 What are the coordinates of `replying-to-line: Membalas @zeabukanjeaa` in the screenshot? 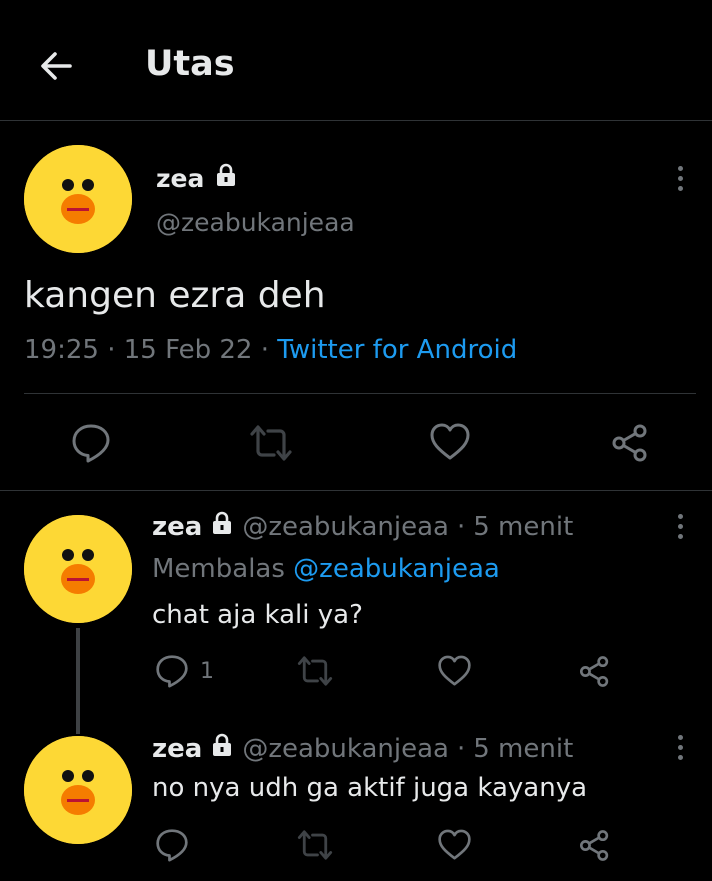 It's located at (326, 569).